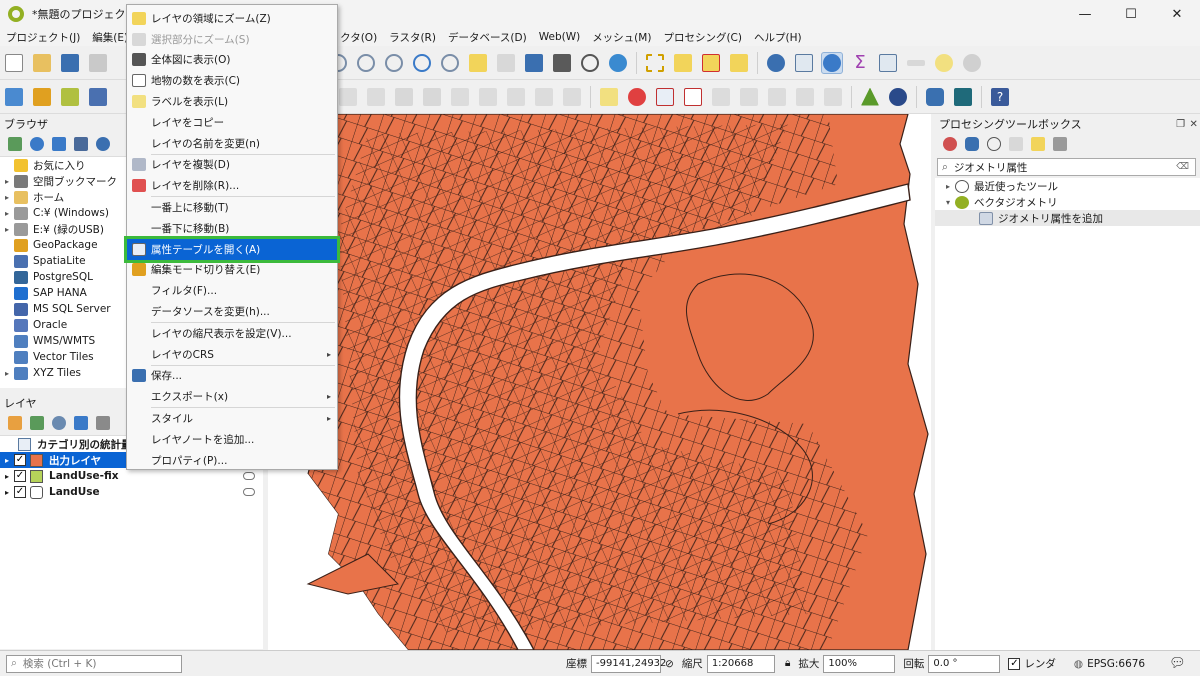 This screenshot has height=676, width=1200. Describe the element at coordinates (1038, 144) in the screenshot. I see `edit-features-icon` at that location.